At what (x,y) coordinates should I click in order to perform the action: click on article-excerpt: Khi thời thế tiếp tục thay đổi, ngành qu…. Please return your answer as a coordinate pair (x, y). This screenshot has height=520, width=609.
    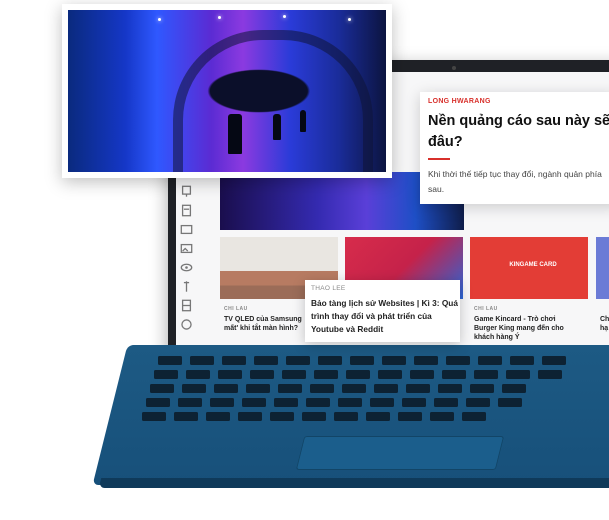
    Looking at the image, I should click on (515, 181).